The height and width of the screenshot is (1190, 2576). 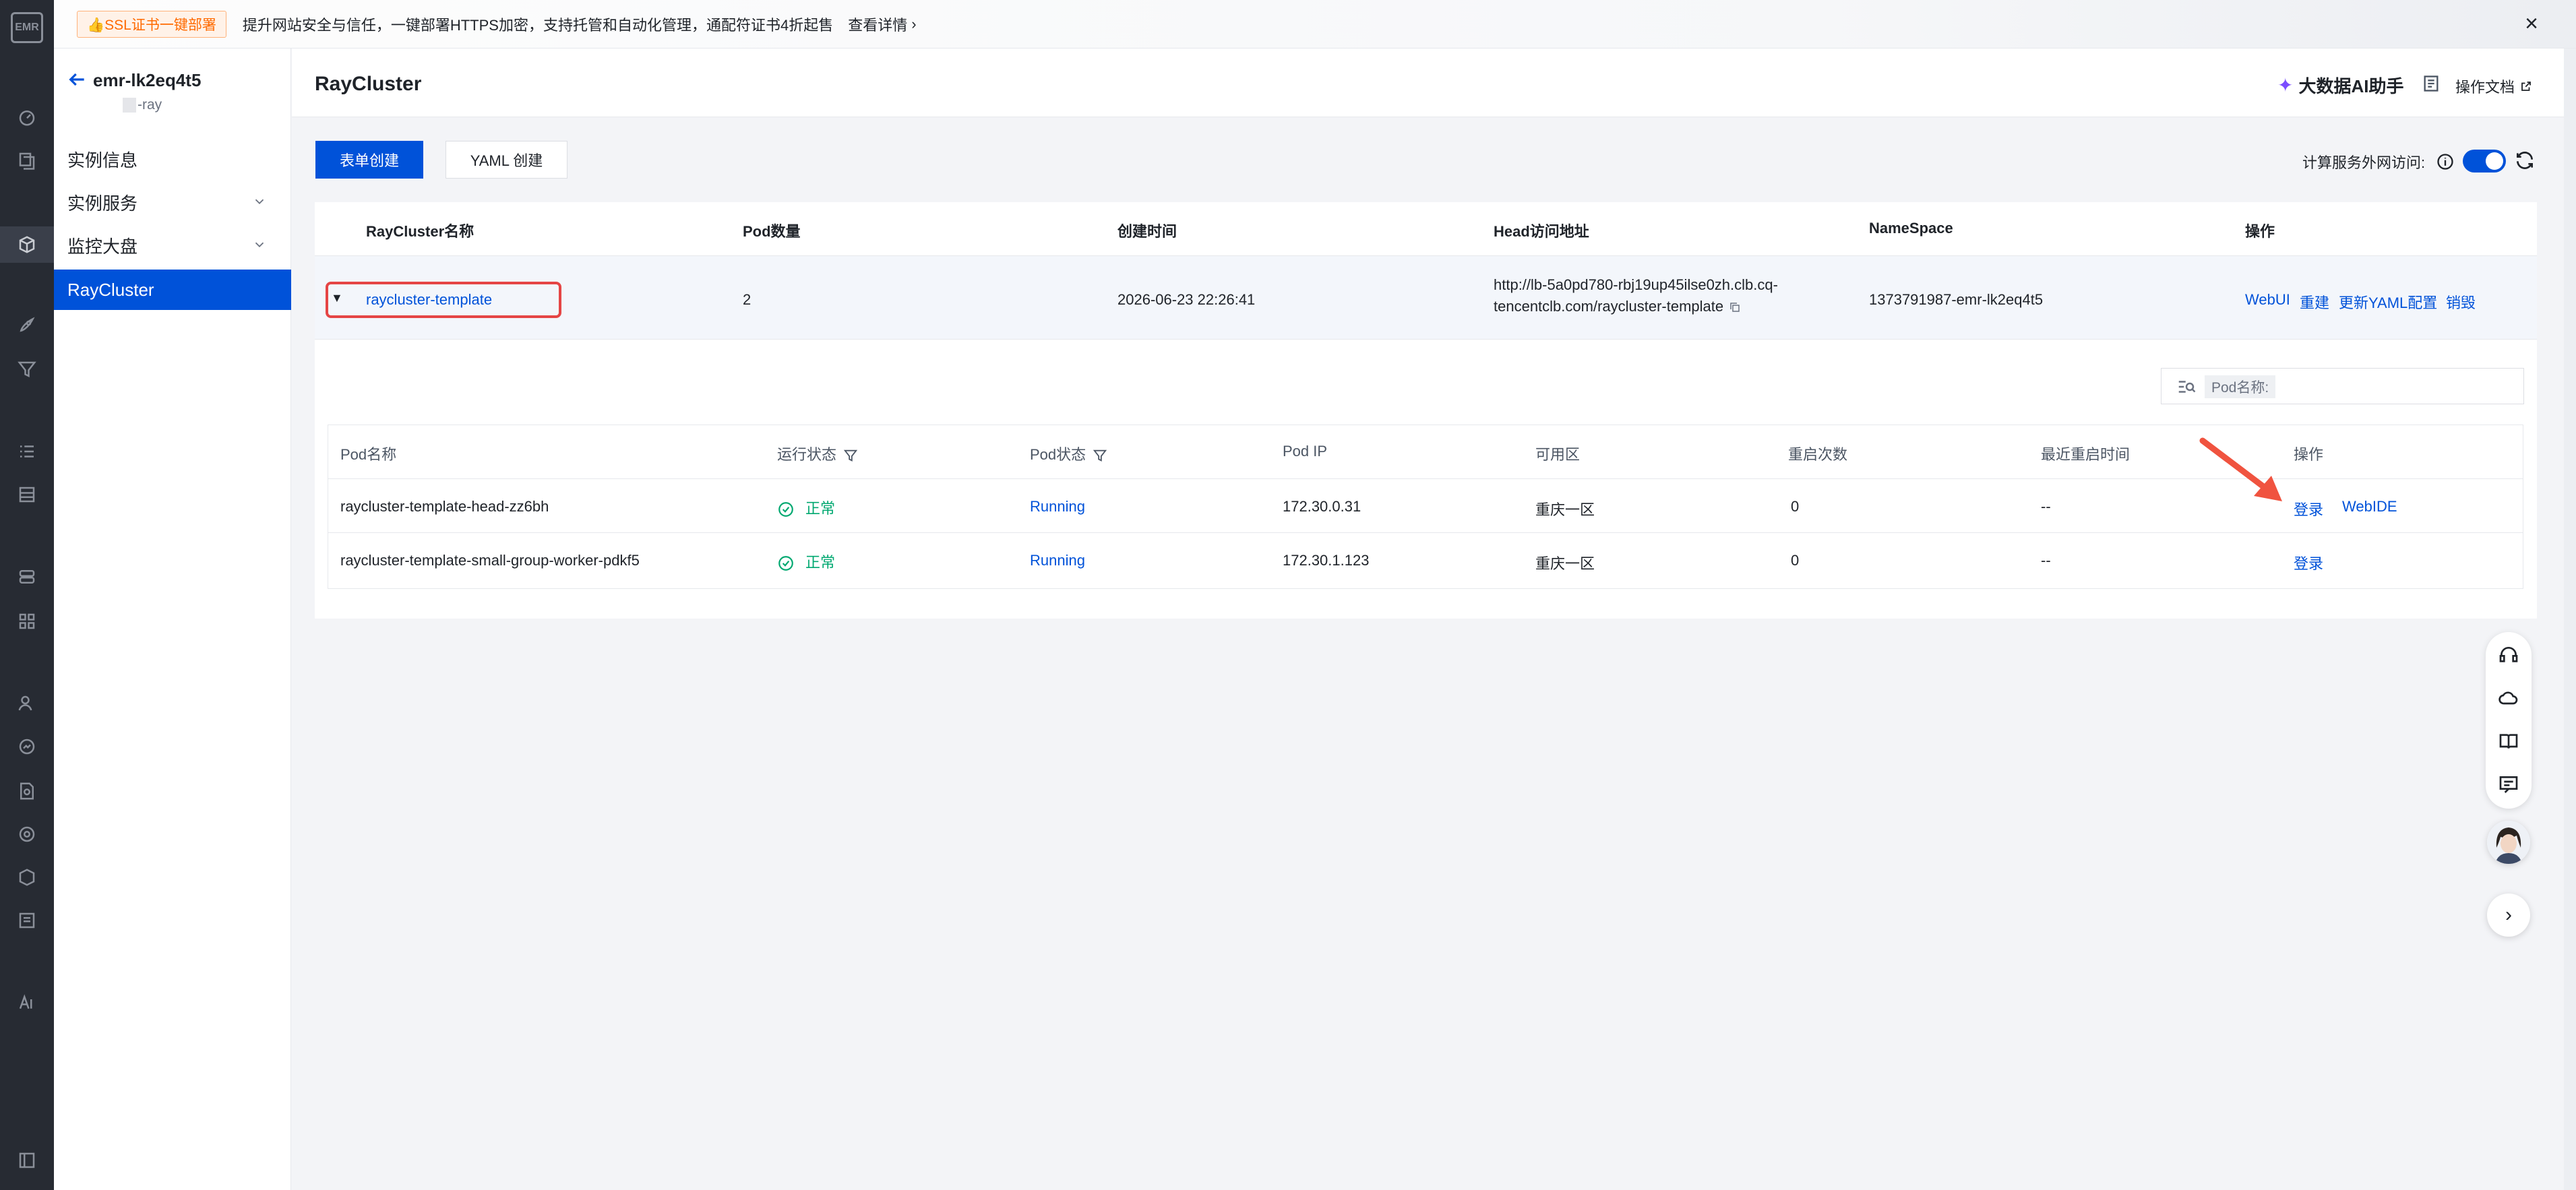 I want to click on emr-logo: EMR, so click(x=27, y=28).